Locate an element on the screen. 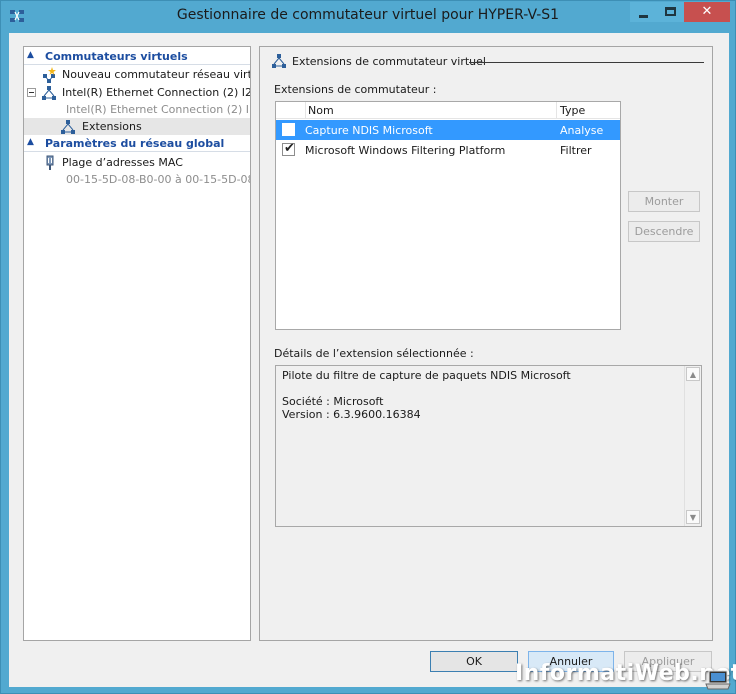 The height and width of the screenshot is (694, 736). checkbox-wfp: ✔ is located at coordinates (288, 148).